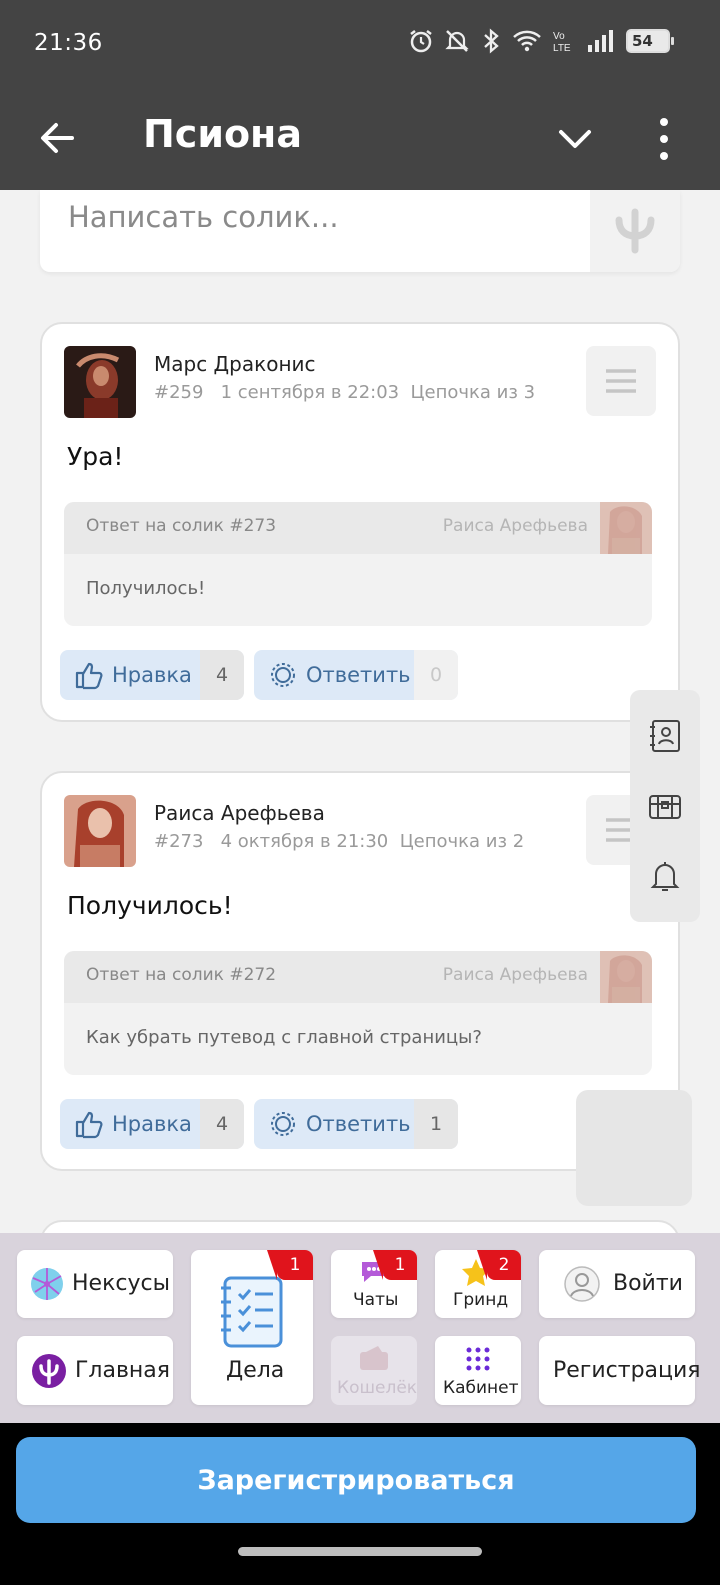 This screenshot has height=1585, width=720. Describe the element at coordinates (150, 905) in the screenshot. I see `post-text: Получилось!` at that location.